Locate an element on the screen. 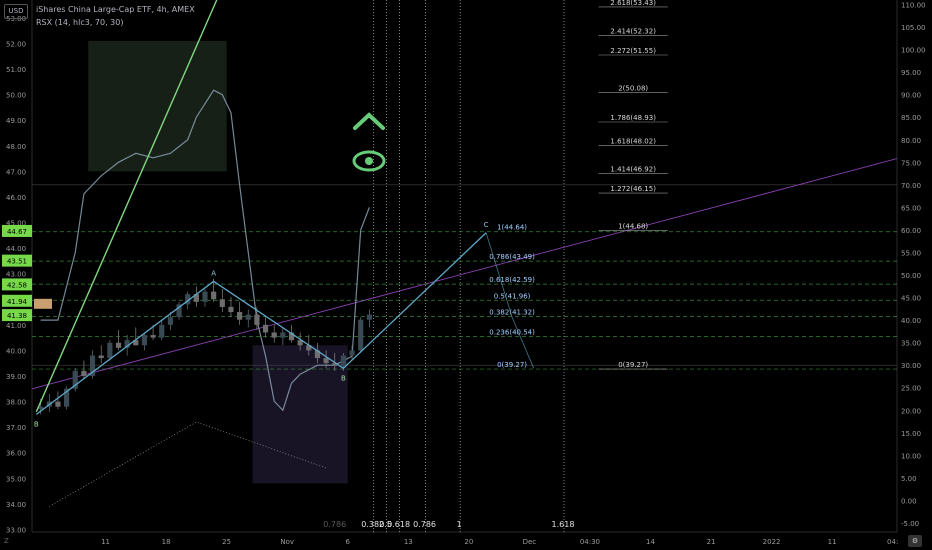 Image resolution: width=932 pixels, height=550 pixels. time-tick-label: 21 is located at coordinates (711, 542).